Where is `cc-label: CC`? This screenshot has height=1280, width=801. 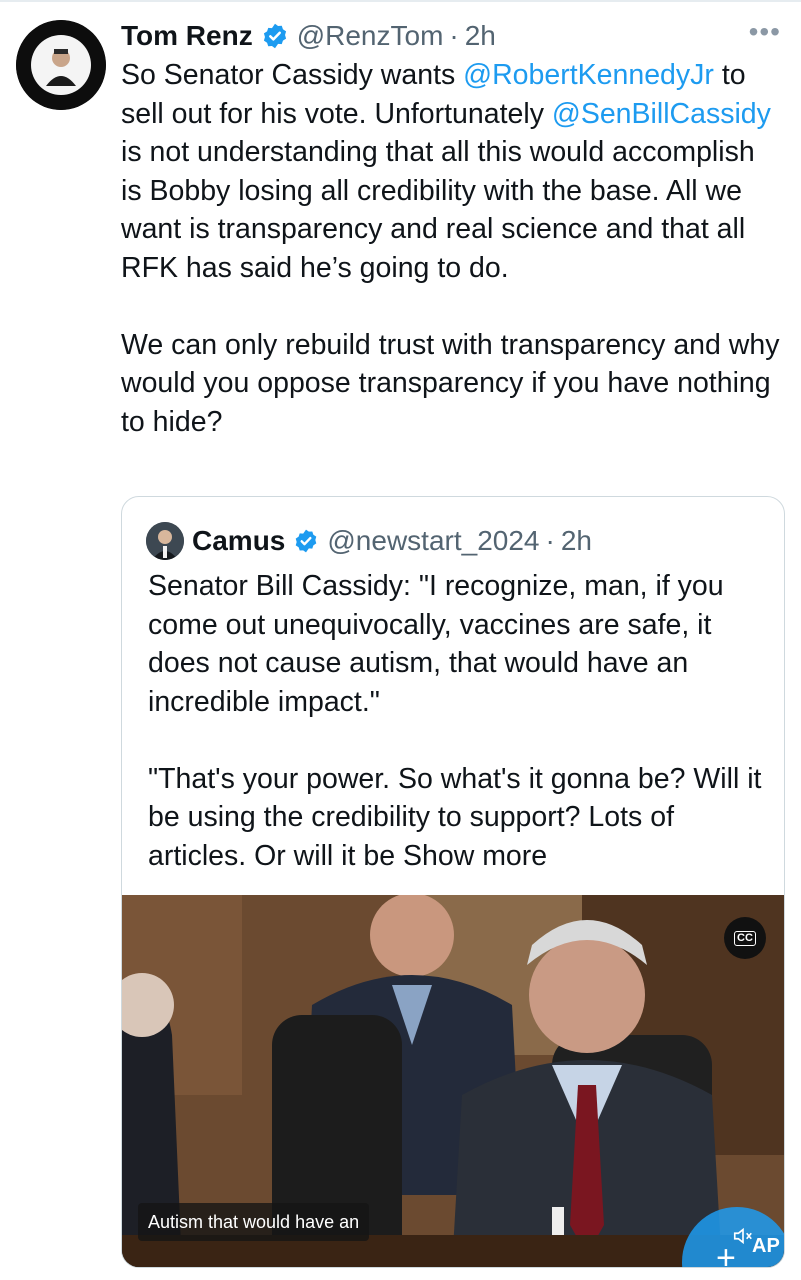
cc-label: CC is located at coordinates (745, 938).